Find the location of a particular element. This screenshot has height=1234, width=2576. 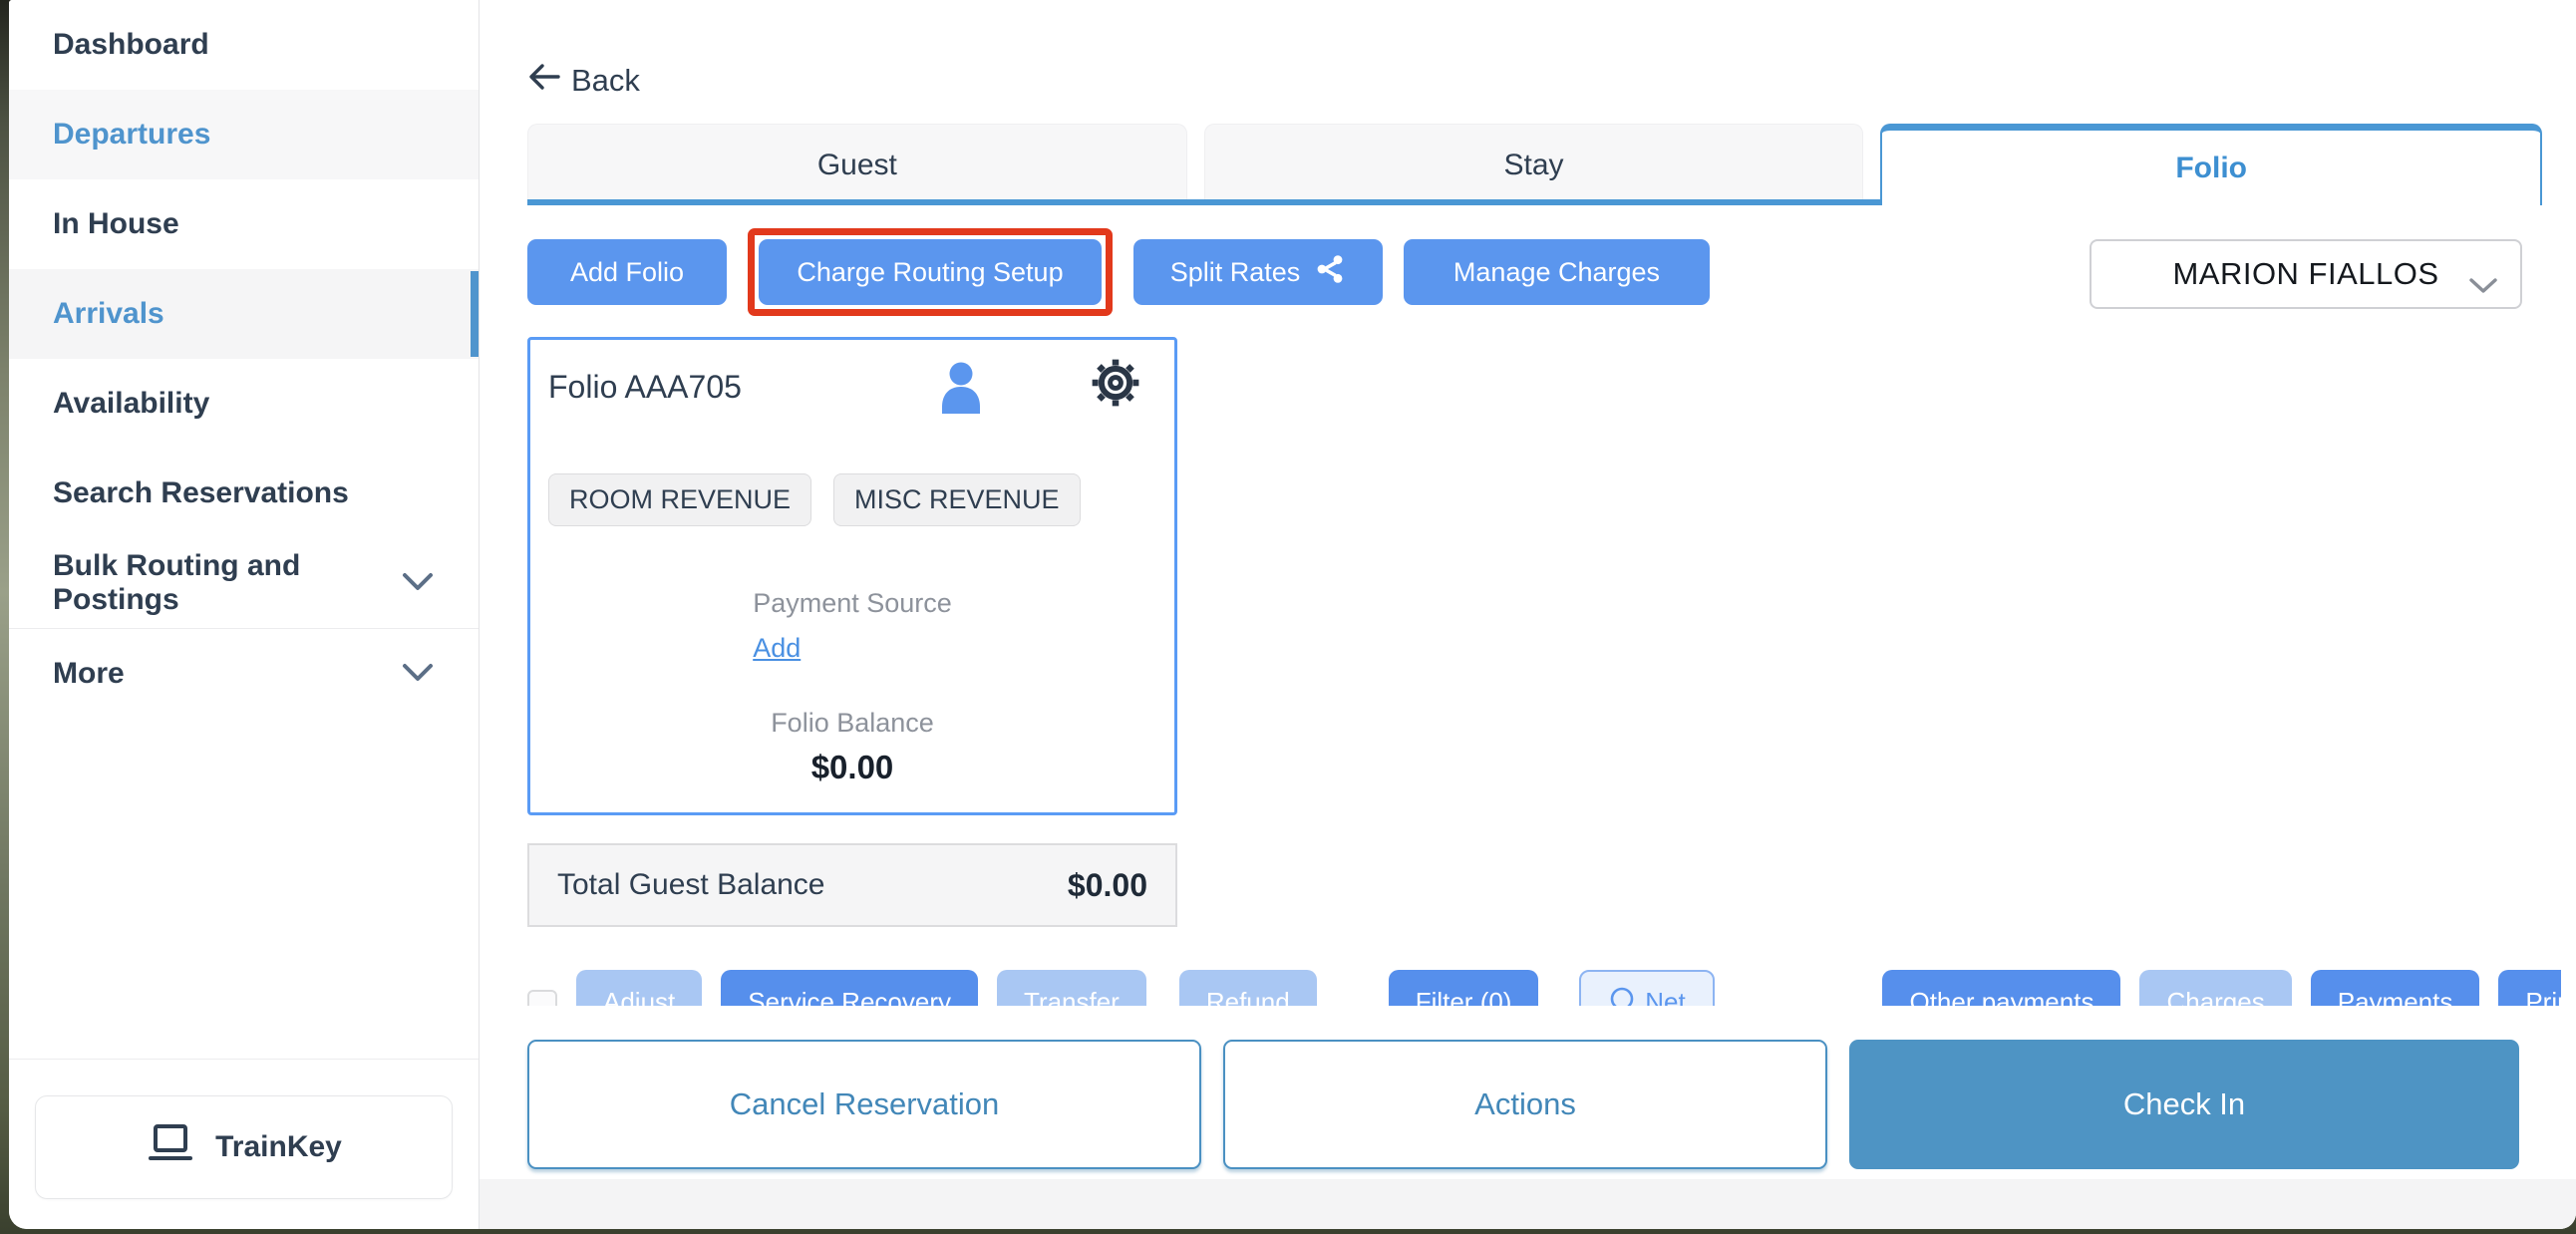

adjust-button: Adjust is located at coordinates (639, 988).